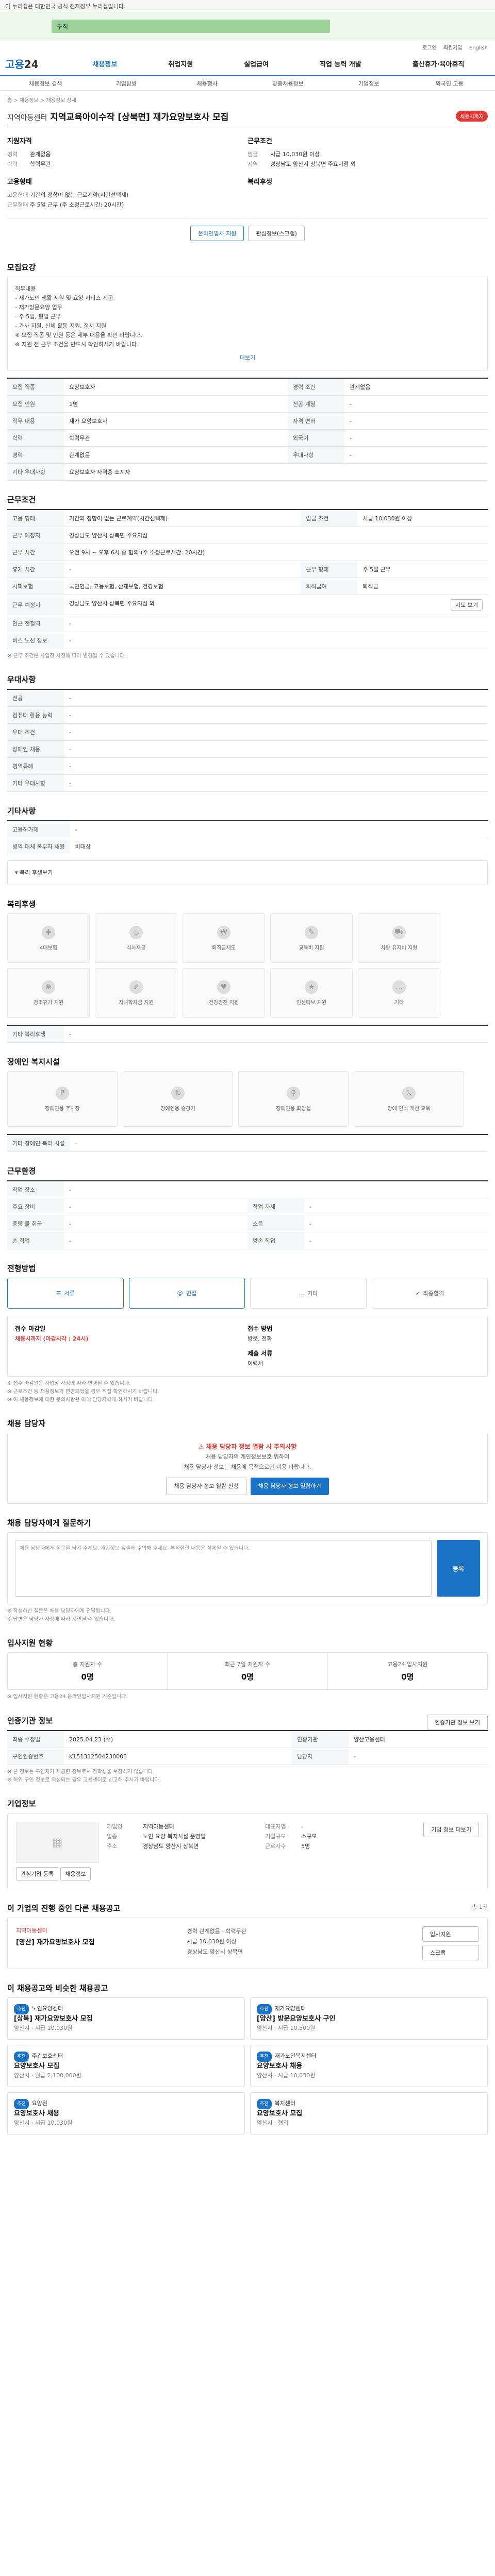 This screenshot has height=2576, width=495. Describe the element at coordinates (264, 2057) in the screenshot. I see `rec-tag: 추천` at that location.